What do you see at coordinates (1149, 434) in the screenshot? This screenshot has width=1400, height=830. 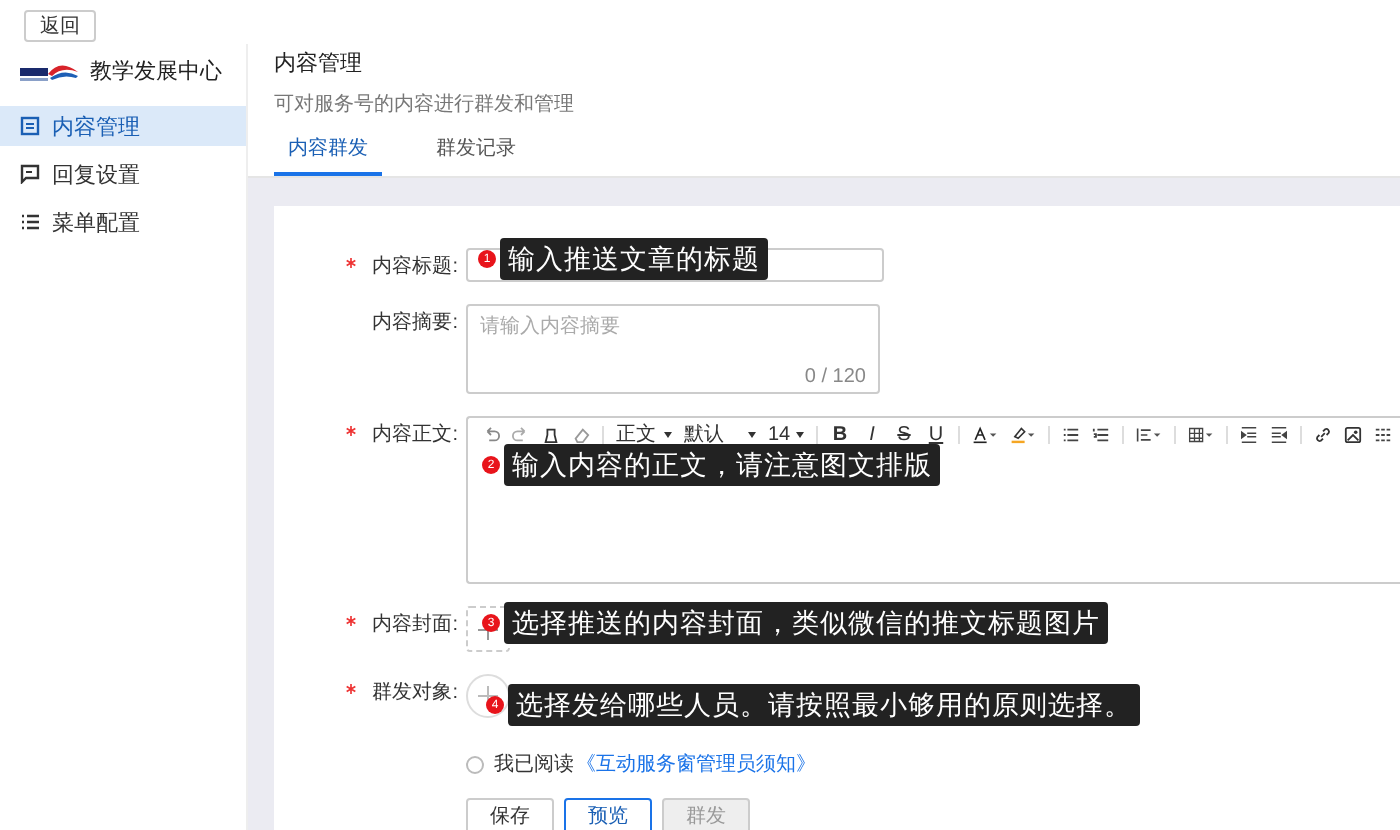 I see `align-icon` at bounding box center [1149, 434].